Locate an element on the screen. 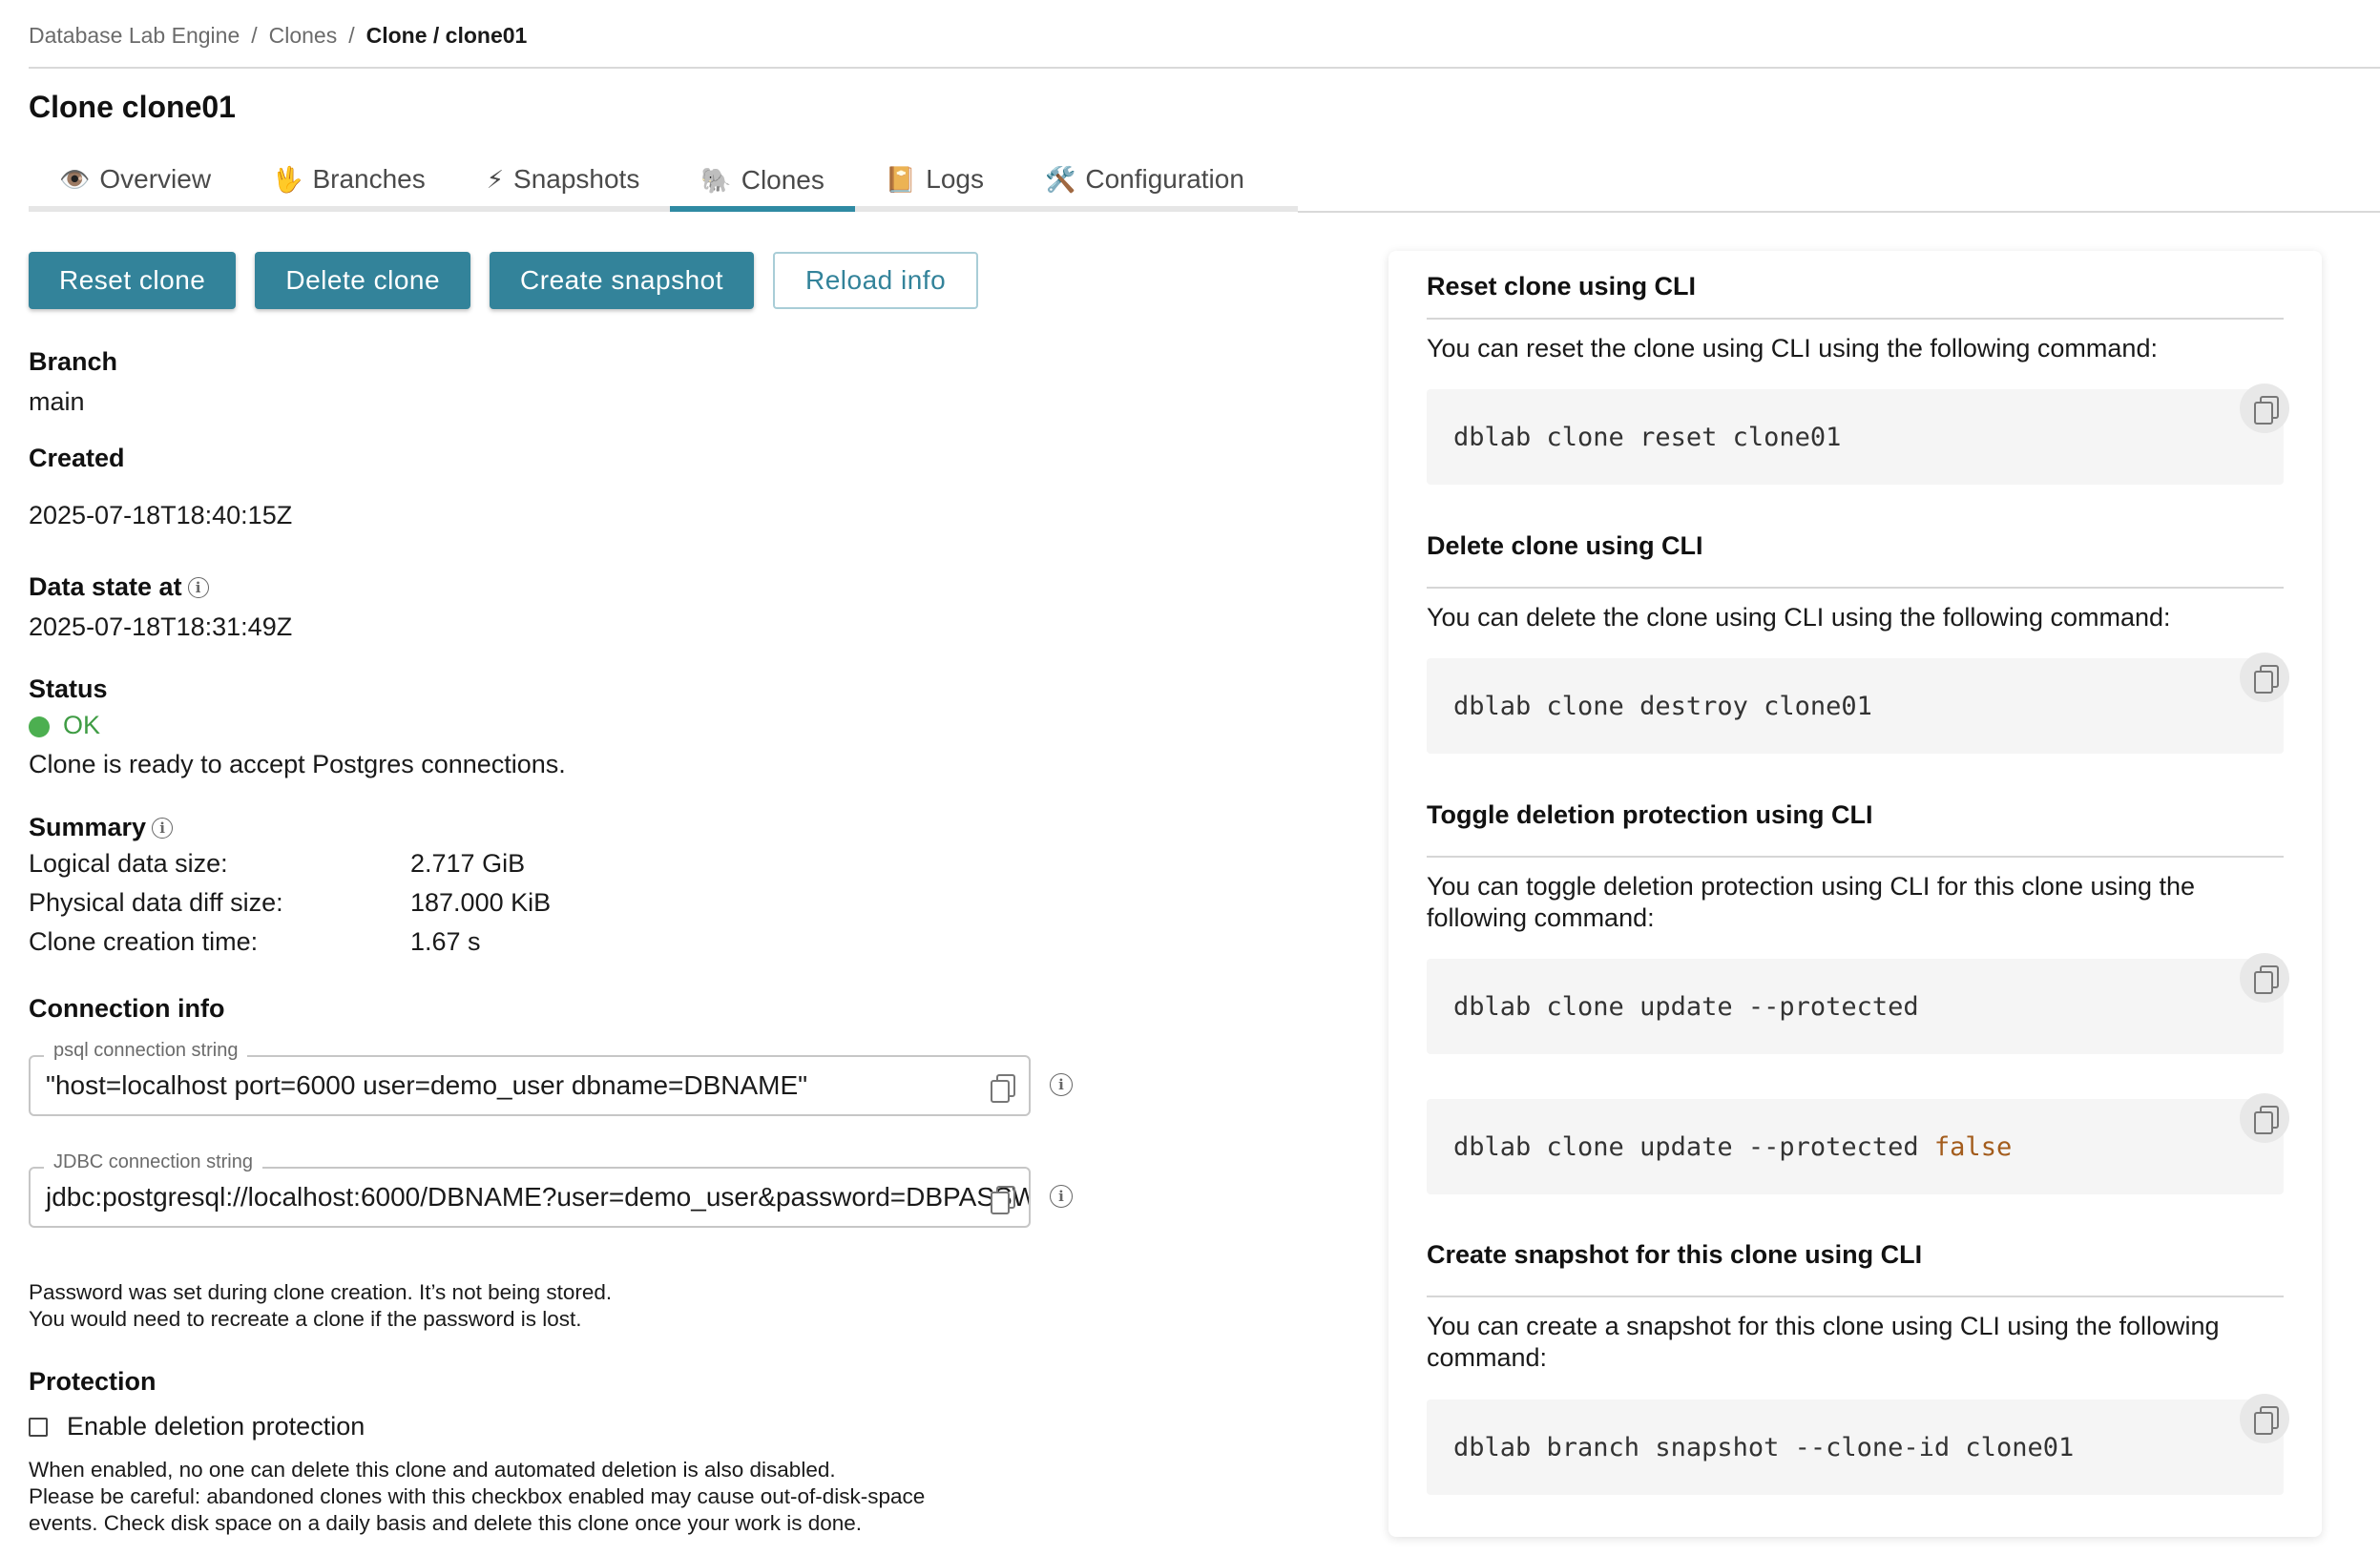  copy-jdbc-button is located at coordinates (1001, 1201).